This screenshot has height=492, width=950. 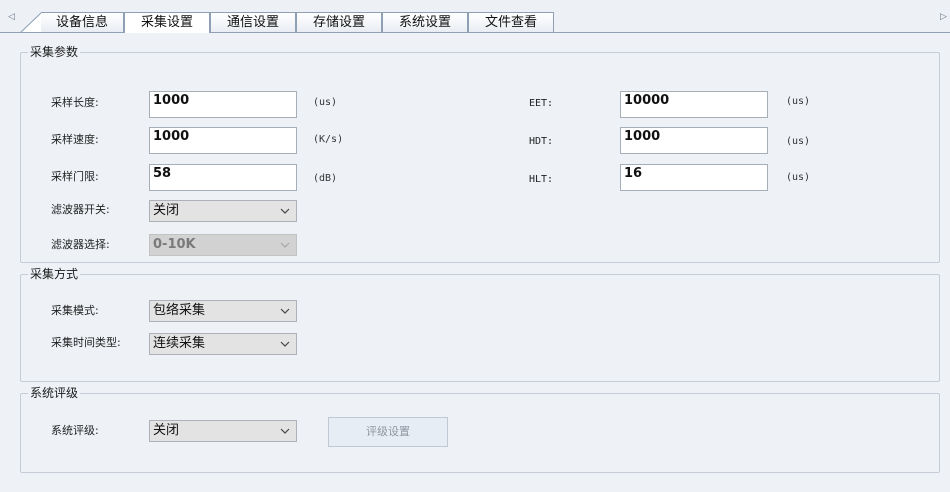 What do you see at coordinates (339, 22) in the screenshot?
I see `tab-storage-settings: 存储设置` at bounding box center [339, 22].